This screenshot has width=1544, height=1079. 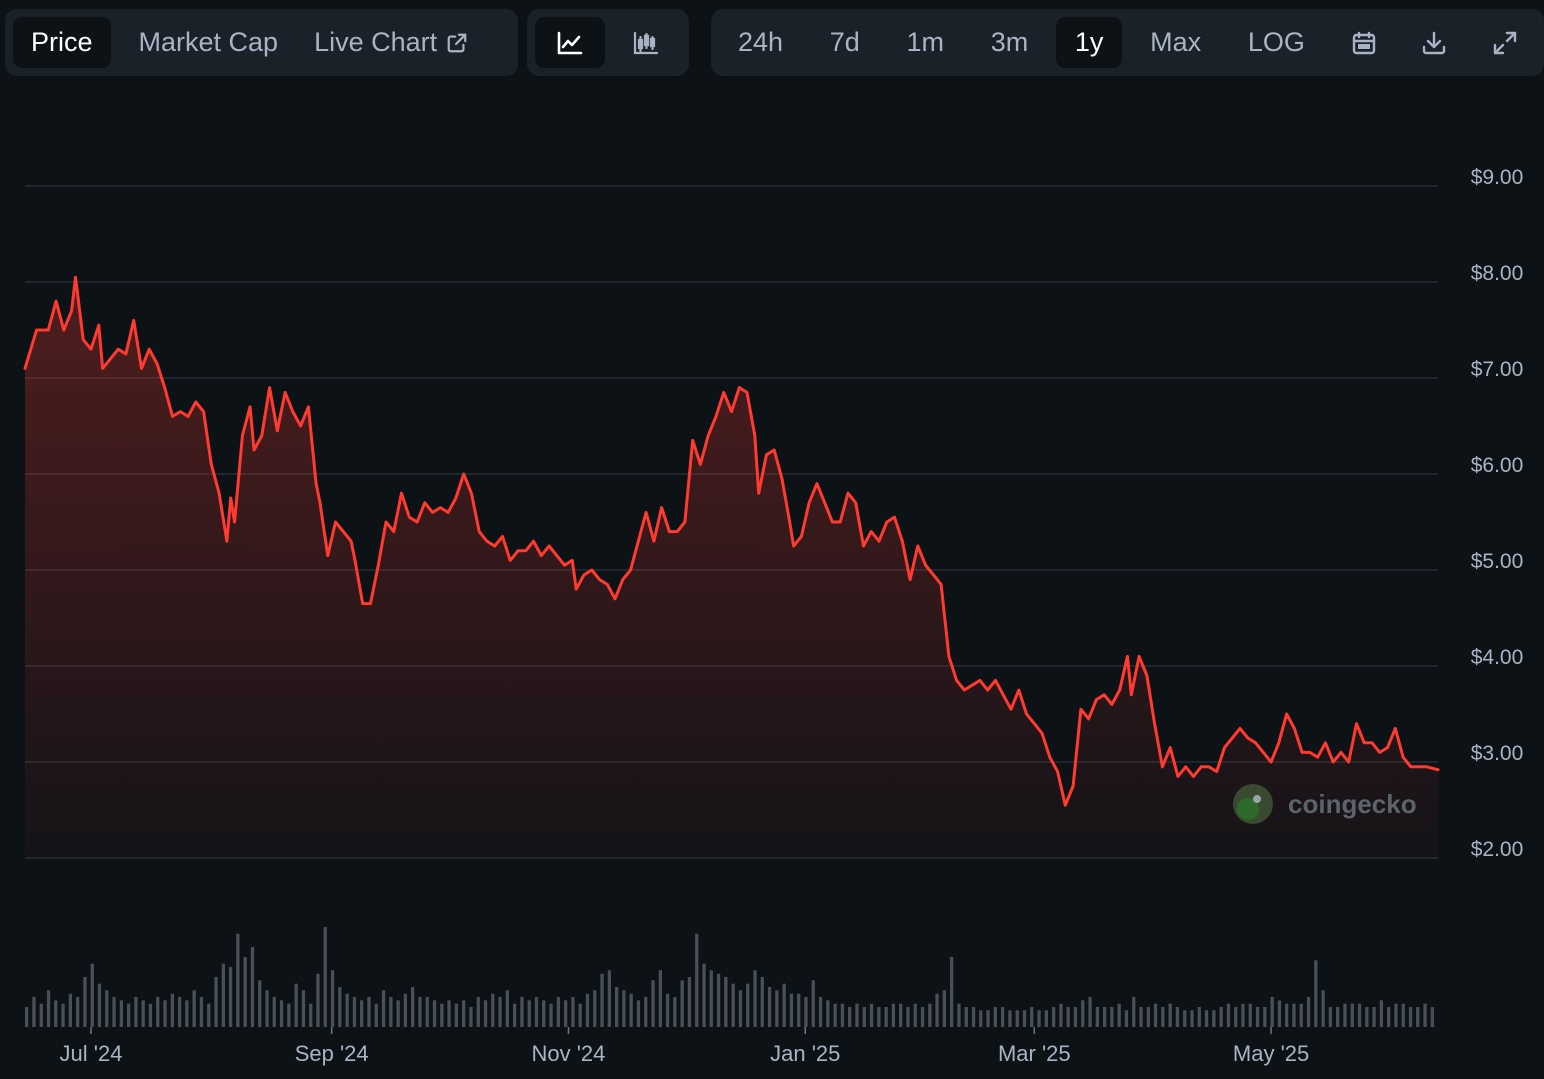 I want to click on x-tick-label: Jul '24, so click(x=91, y=1053).